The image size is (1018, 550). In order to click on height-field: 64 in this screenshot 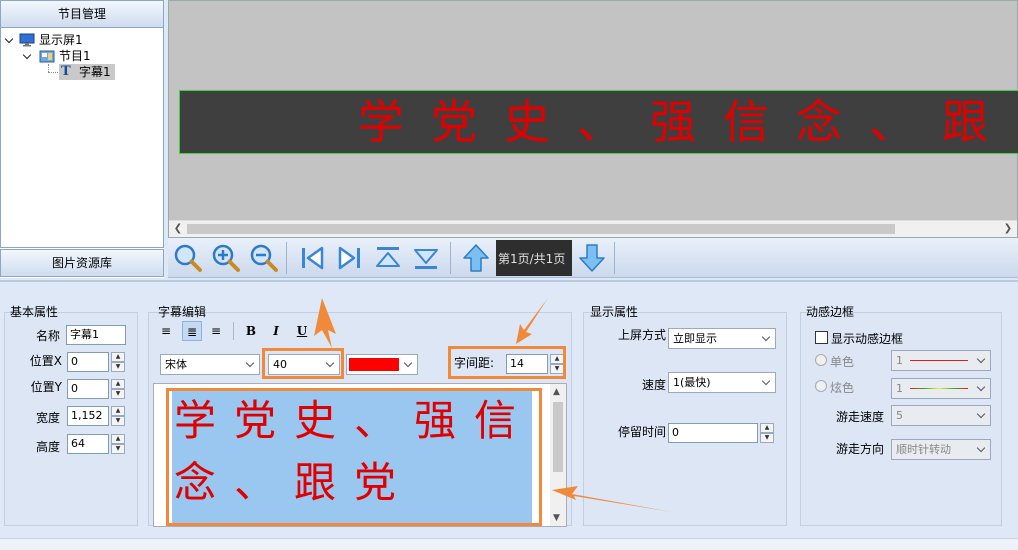, I will do `click(88, 444)`.